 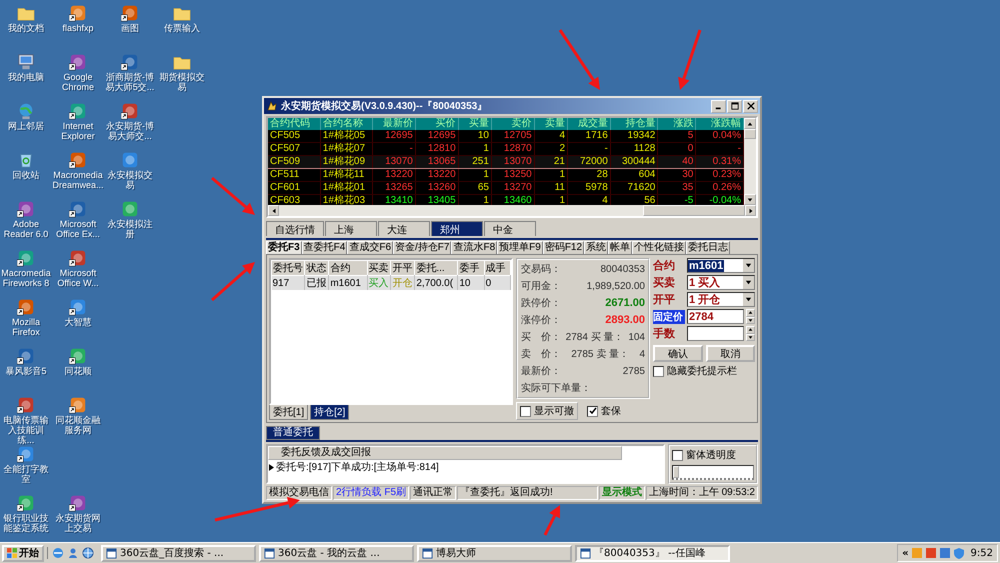 What do you see at coordinates (379, 268) in the screenshot?
I see `column-header: 买卖` at bounding box center [379, 268].